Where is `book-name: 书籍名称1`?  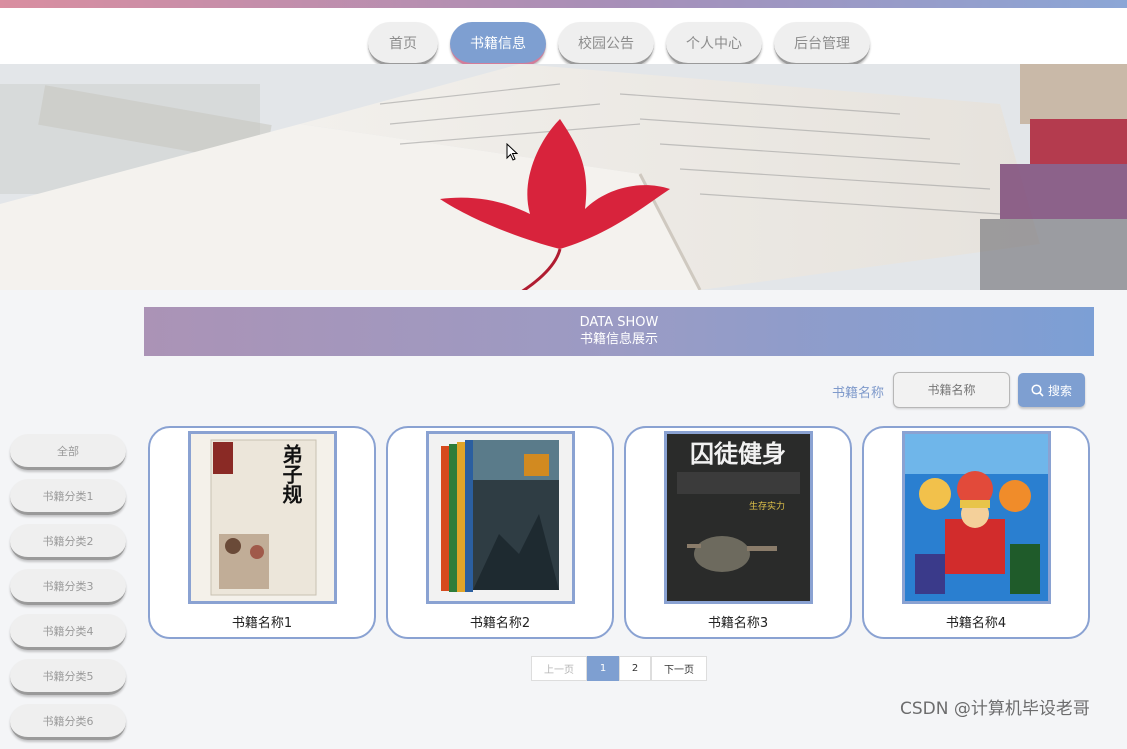 book-name: 书籍名称1 is located at coordinates (262, 623).